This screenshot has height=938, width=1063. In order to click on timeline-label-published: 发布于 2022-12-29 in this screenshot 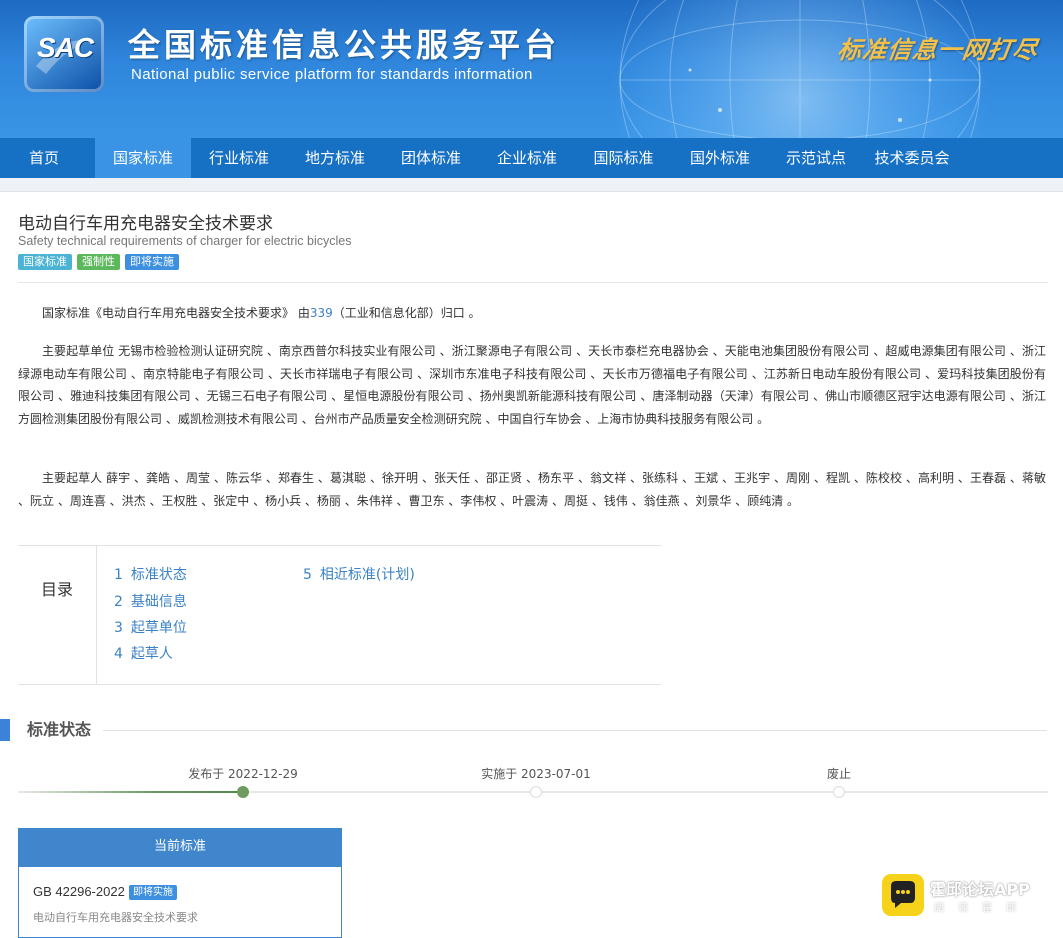, I will do `click(243, 774)`.